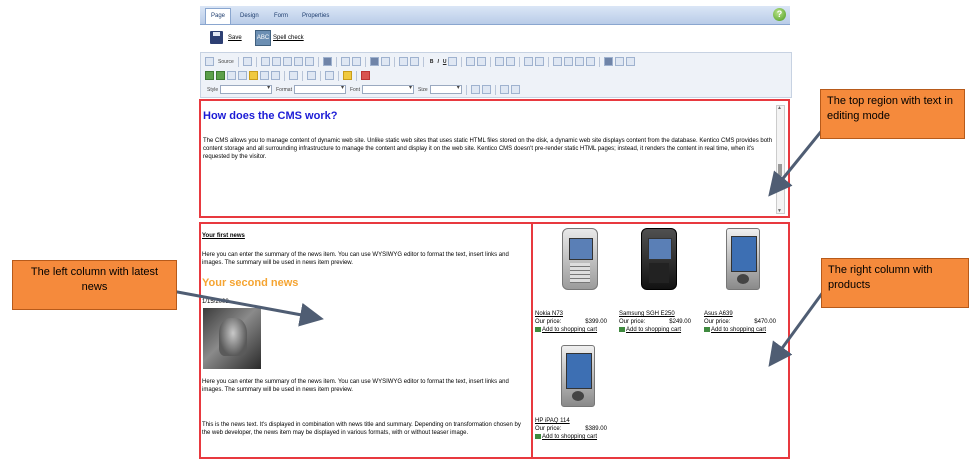 The height and width of the screenshot is (459, 971). Describe the element at coordinates (215, 302) in the screenshot. I see `news-date: 1/15/2008` at that location.